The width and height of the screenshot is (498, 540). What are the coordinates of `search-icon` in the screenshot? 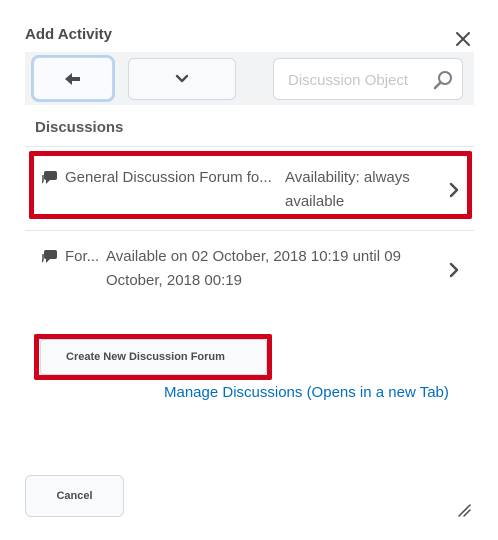 It's located at (443, 80).